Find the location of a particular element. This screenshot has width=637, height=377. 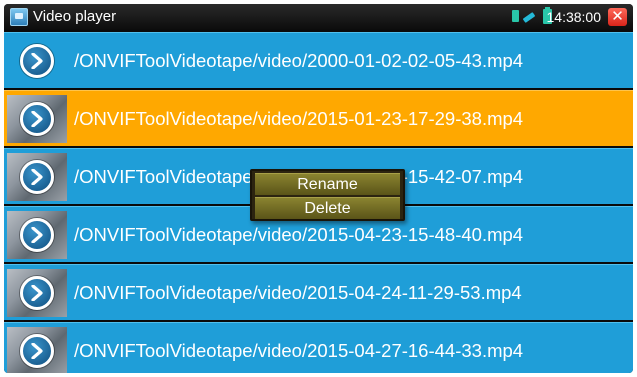

clock: 14:38:00 is located at coordinates (574, 17).